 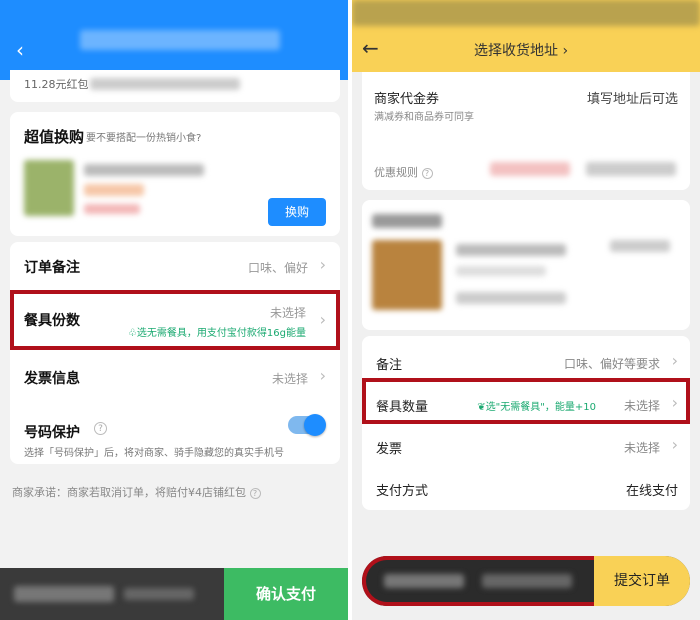 I want to click on invoice-label: 发票信息, so click(x=52, y=379).